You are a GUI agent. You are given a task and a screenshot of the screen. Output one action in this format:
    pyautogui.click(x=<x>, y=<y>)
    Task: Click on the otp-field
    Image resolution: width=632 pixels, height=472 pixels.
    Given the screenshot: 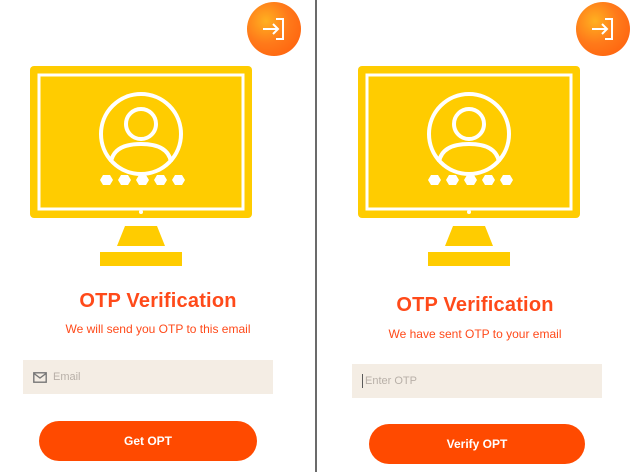 What is the action you would take?
    pyautogui.click(x=477, y=381)
    